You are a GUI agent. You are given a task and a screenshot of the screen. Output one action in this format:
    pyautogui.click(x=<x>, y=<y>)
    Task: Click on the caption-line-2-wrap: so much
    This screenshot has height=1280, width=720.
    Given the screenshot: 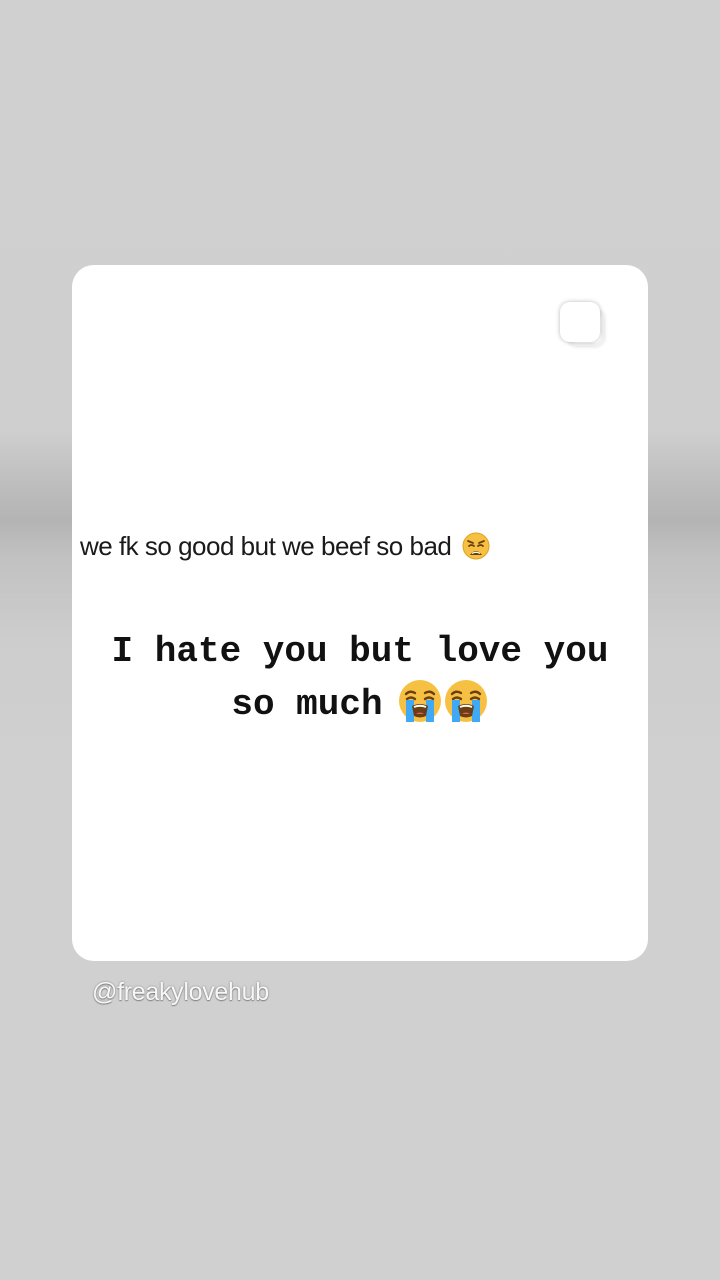 What is the action you would take?
    pyautogui.click(x=360, y=704)
    